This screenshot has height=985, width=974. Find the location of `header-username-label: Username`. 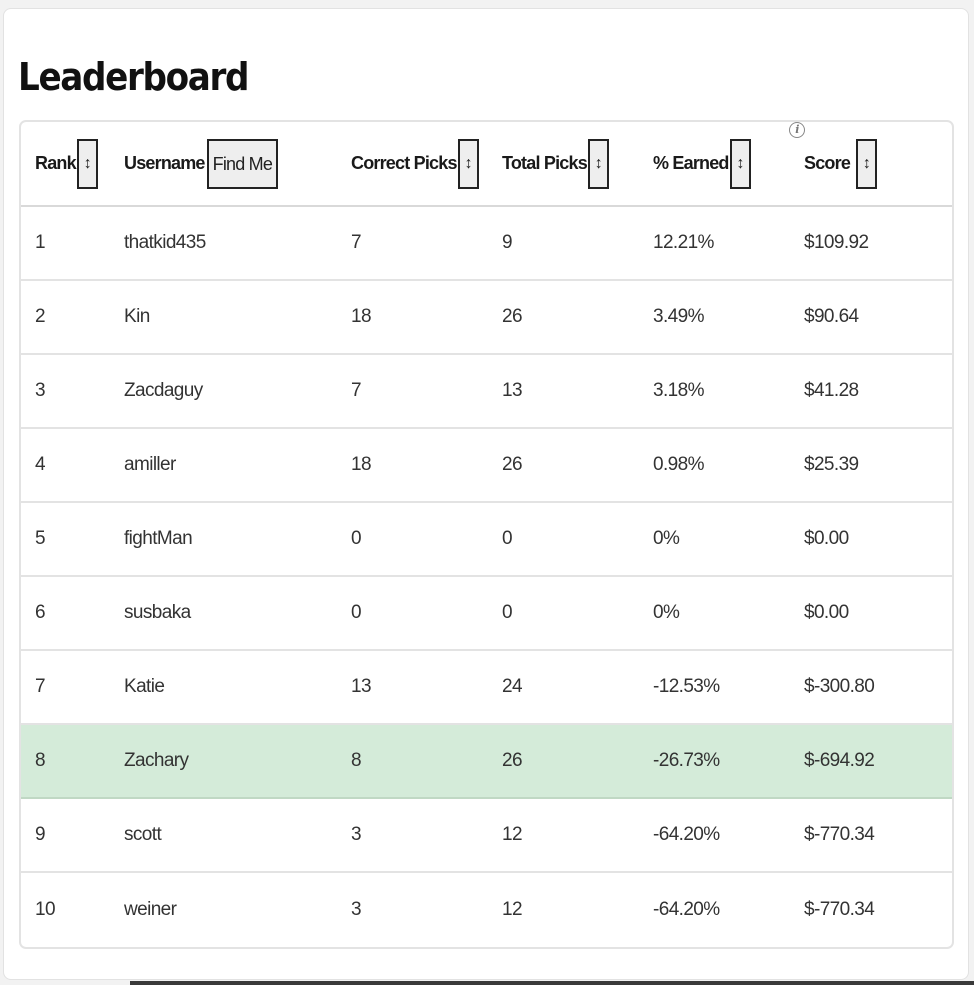

header-username-label: Username is located at coordinates (164, 163).